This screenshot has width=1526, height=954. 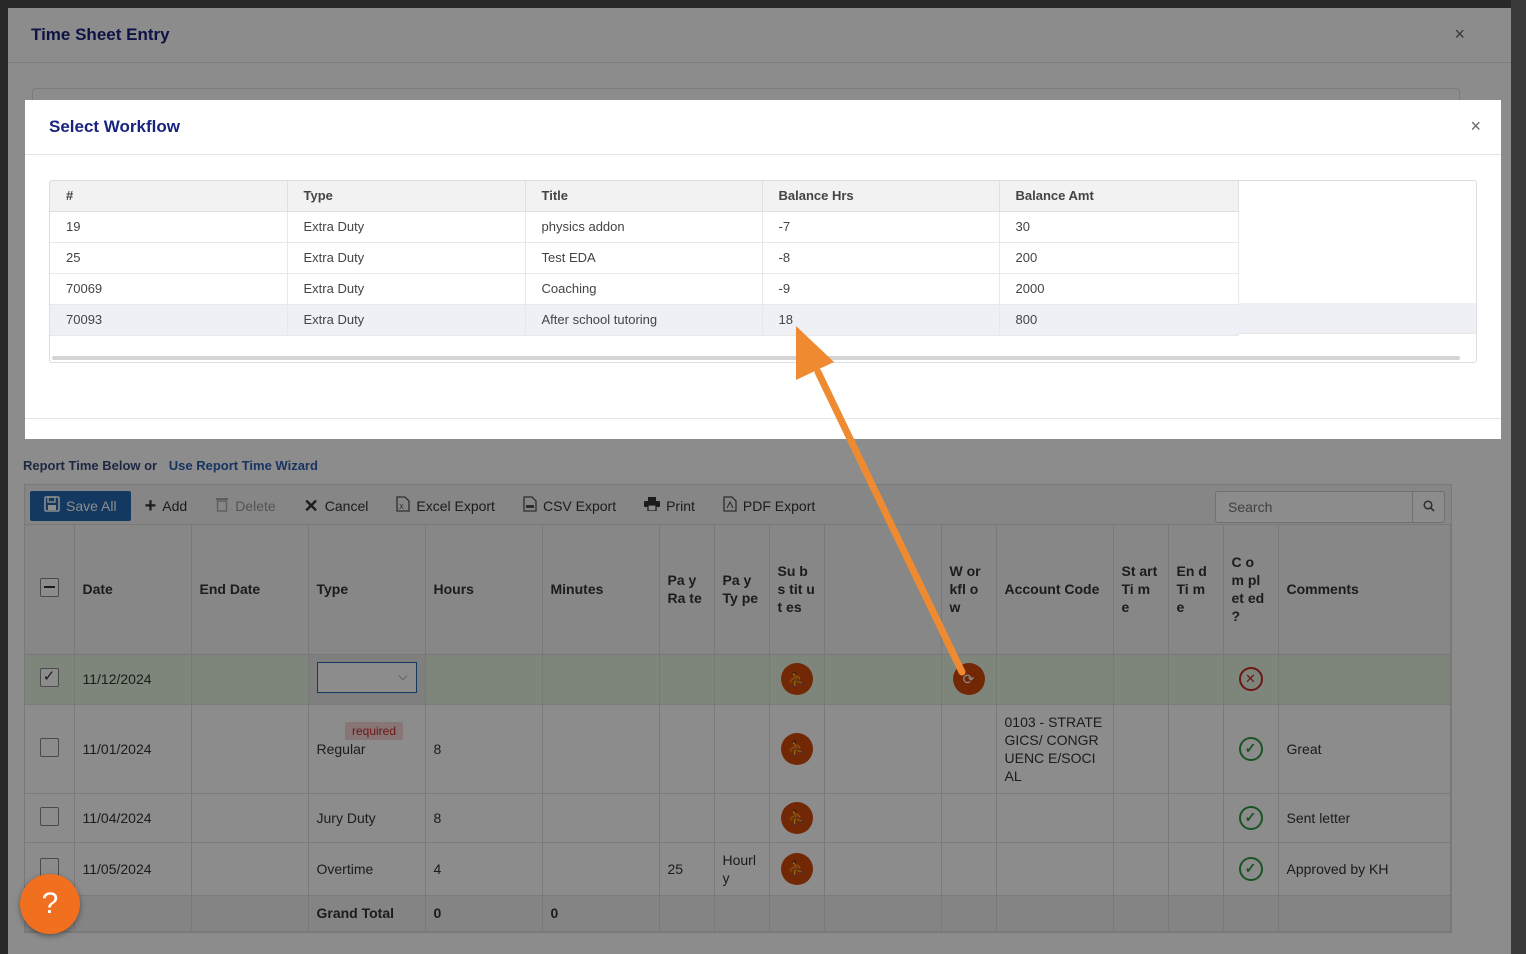 I want to click on workflow-num-cell: 25, so click(x=169, y=258).